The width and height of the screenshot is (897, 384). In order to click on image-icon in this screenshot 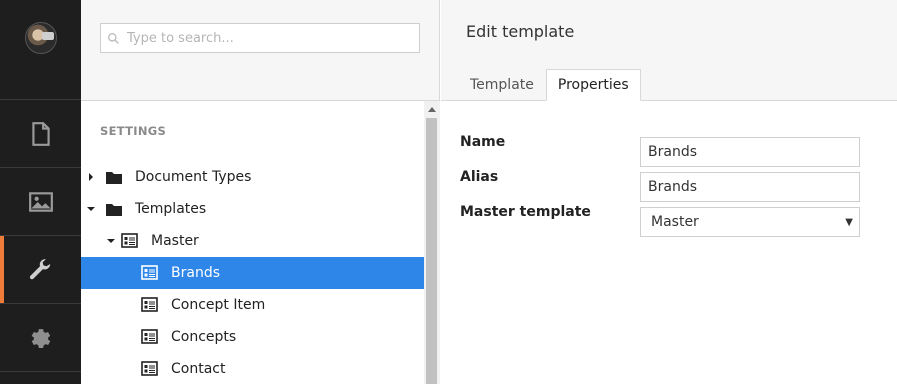, I will do `click(40, 201)`.